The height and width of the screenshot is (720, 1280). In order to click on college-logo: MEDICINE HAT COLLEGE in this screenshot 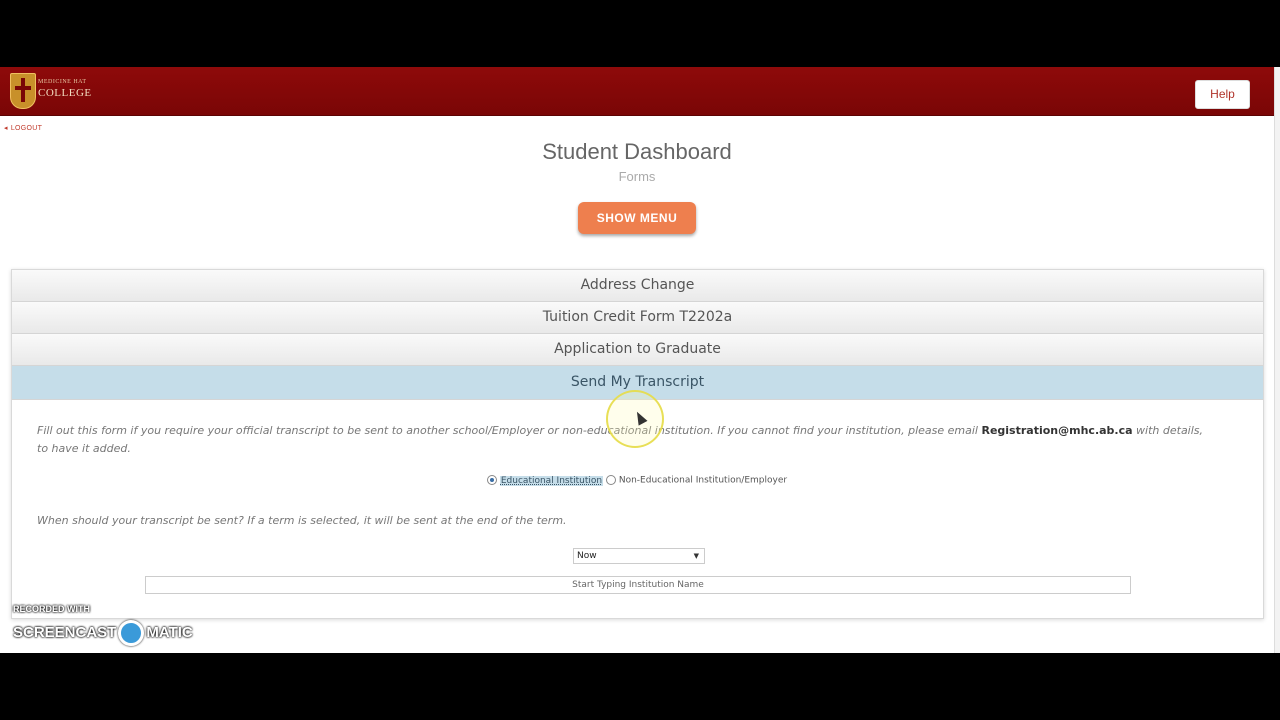, I will do `click(55, 91)`.